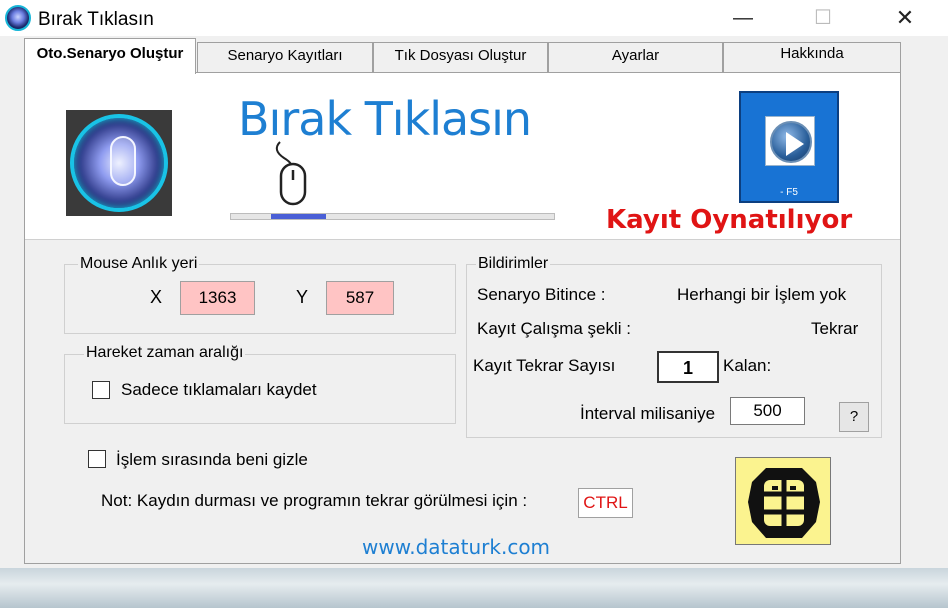 This screenshot has width=948, height=608. Describe the element at coordinates (767, 411) in the screenshot. I see `interval-ms-input: 500` at that location.